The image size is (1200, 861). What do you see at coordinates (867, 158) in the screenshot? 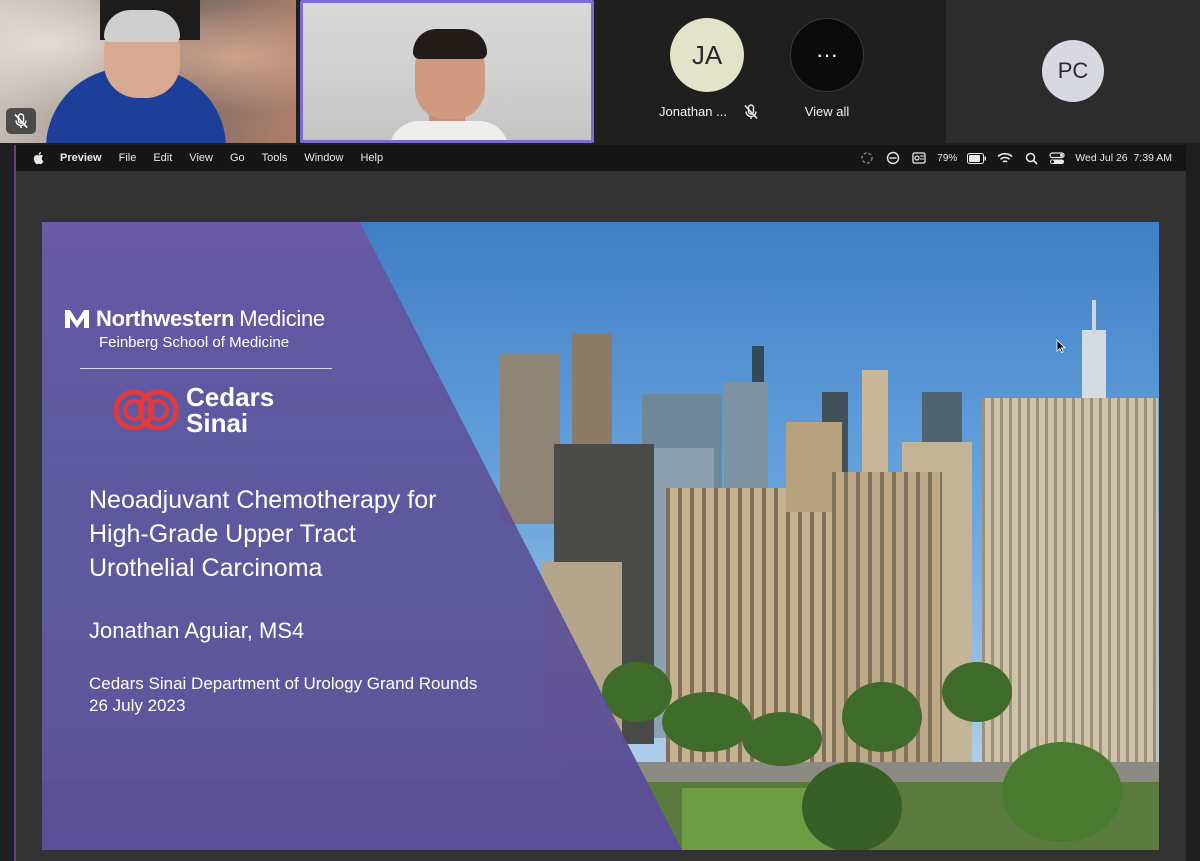
I see `spinner-icon` at bounding box center [867, 158].